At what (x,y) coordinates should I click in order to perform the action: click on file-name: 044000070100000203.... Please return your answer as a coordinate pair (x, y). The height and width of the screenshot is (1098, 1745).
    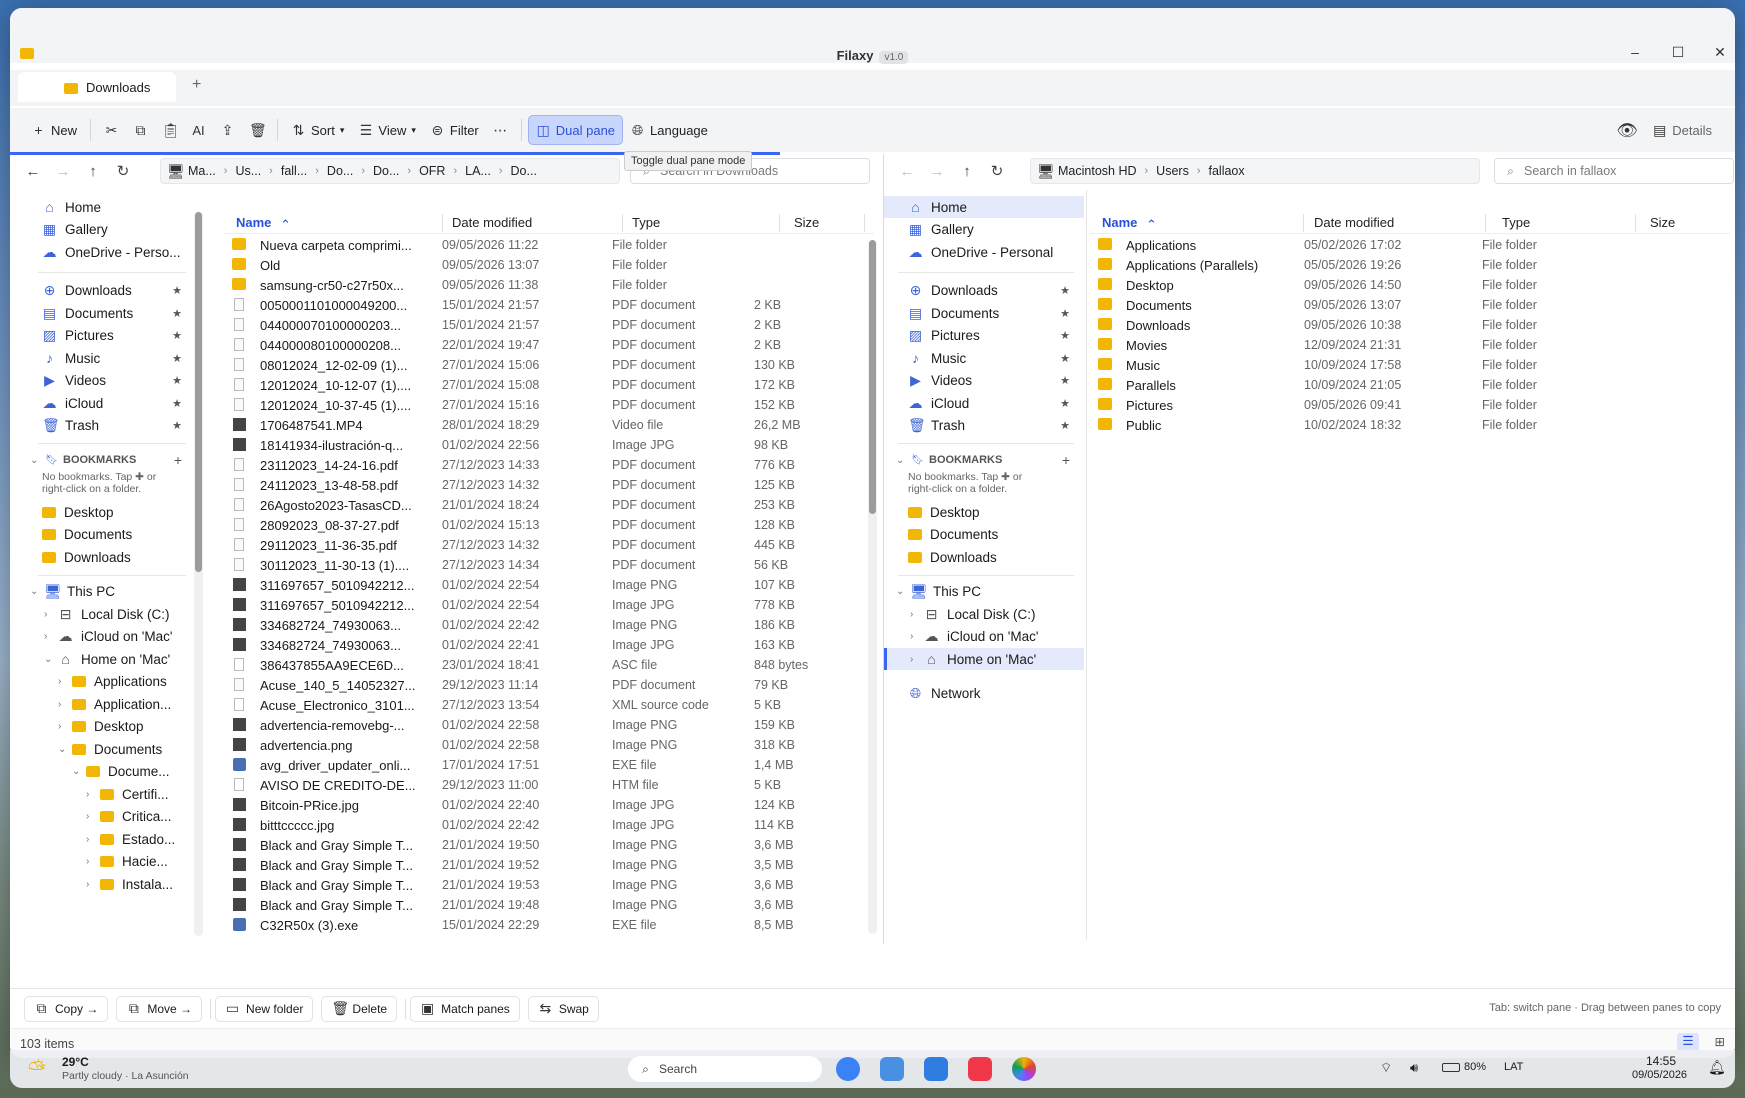
    Looking at the image, I should click on (353, 325).